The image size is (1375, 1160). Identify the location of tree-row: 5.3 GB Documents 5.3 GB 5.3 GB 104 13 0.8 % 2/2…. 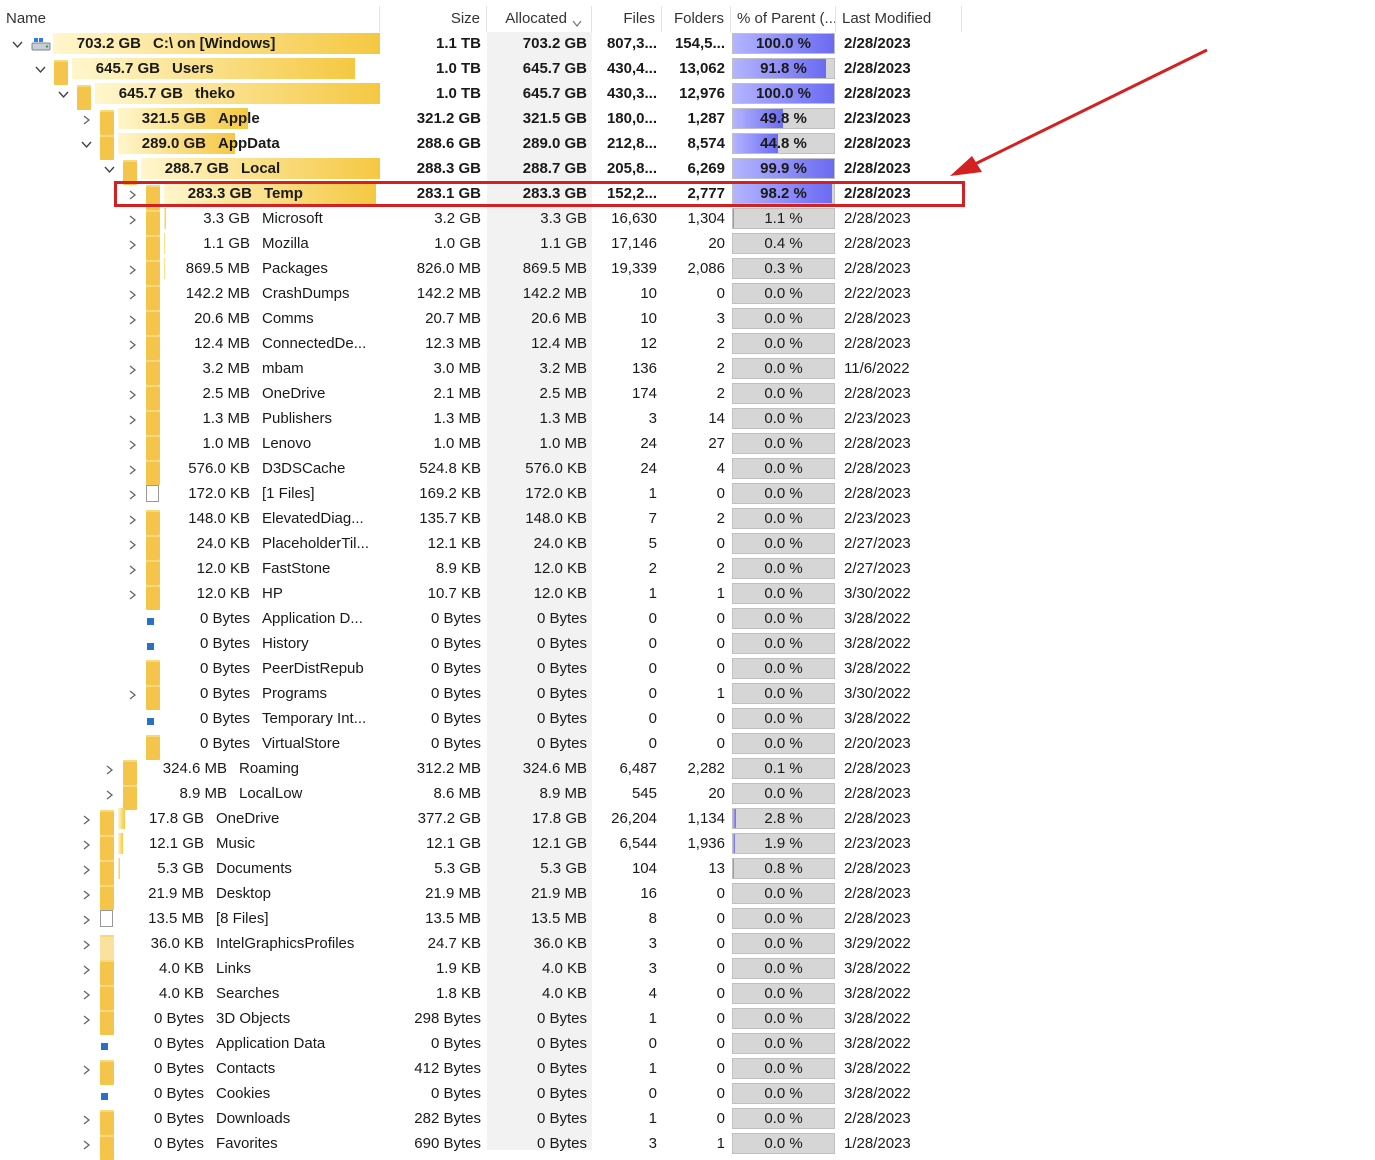
(481, 870).